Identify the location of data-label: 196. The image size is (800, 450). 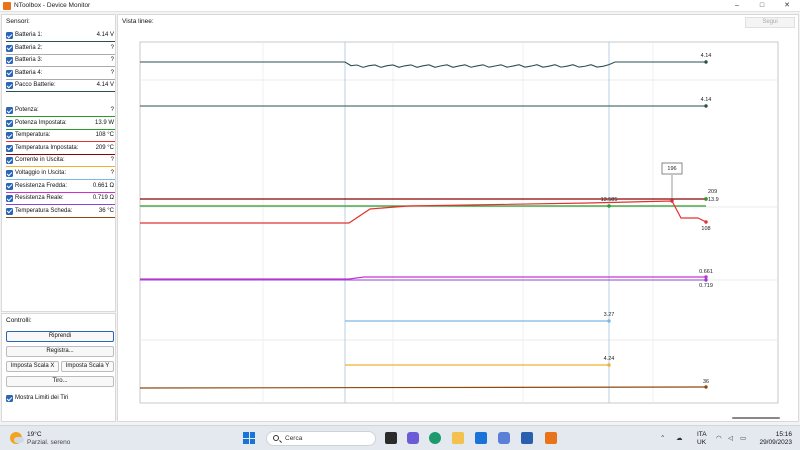
(671, 169).